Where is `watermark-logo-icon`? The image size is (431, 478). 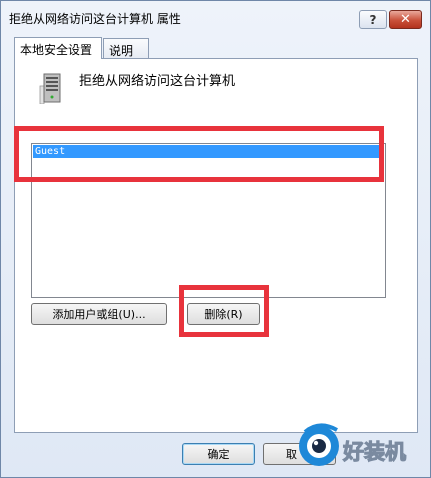 watermark-logo-icon is located at coordinates (319, 444).